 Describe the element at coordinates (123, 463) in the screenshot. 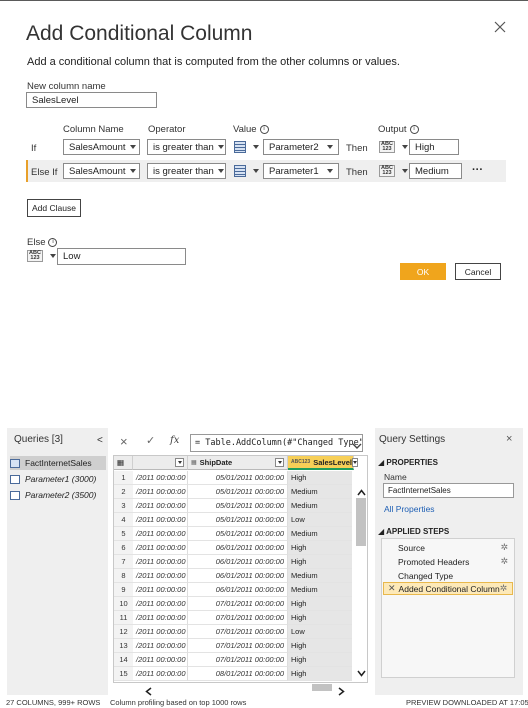

I see `grid-corner-menu-icon: ▦` at that location.